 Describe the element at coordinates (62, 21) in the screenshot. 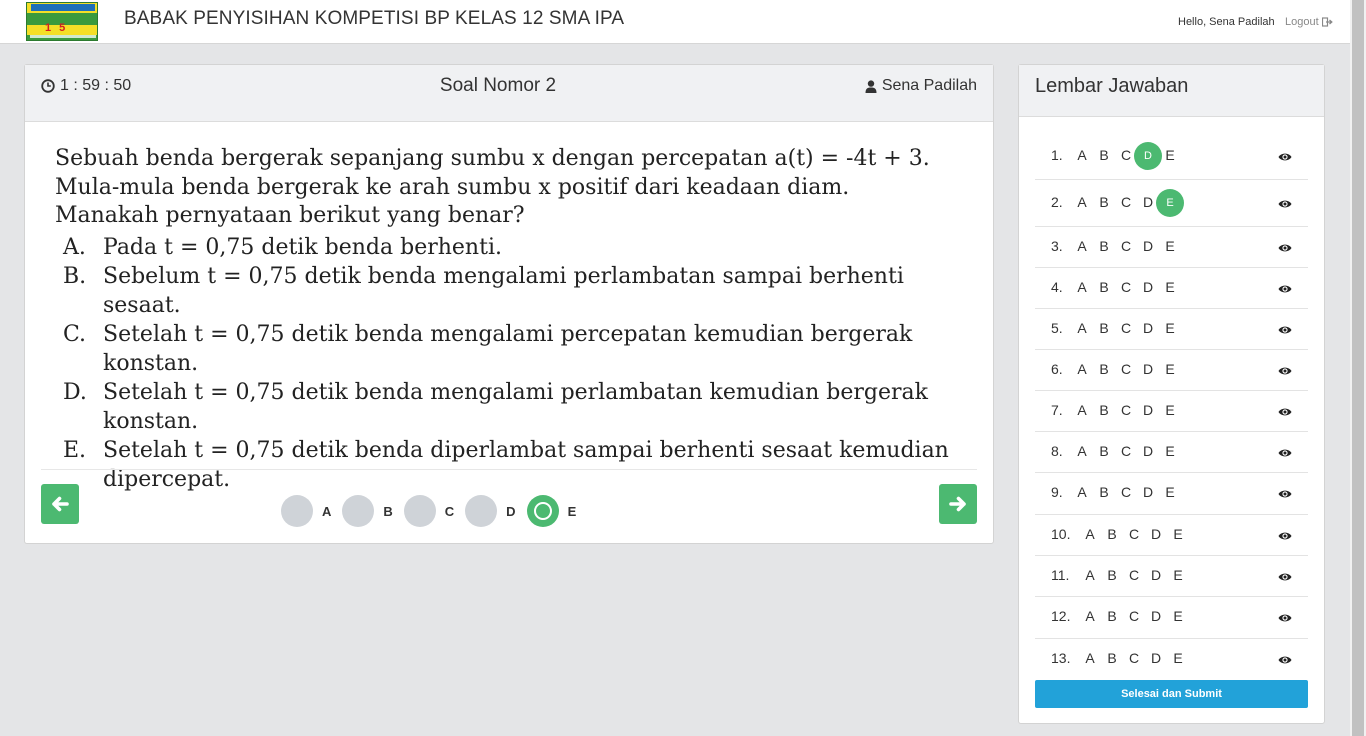

I see `brand-logo: 15` at that location.